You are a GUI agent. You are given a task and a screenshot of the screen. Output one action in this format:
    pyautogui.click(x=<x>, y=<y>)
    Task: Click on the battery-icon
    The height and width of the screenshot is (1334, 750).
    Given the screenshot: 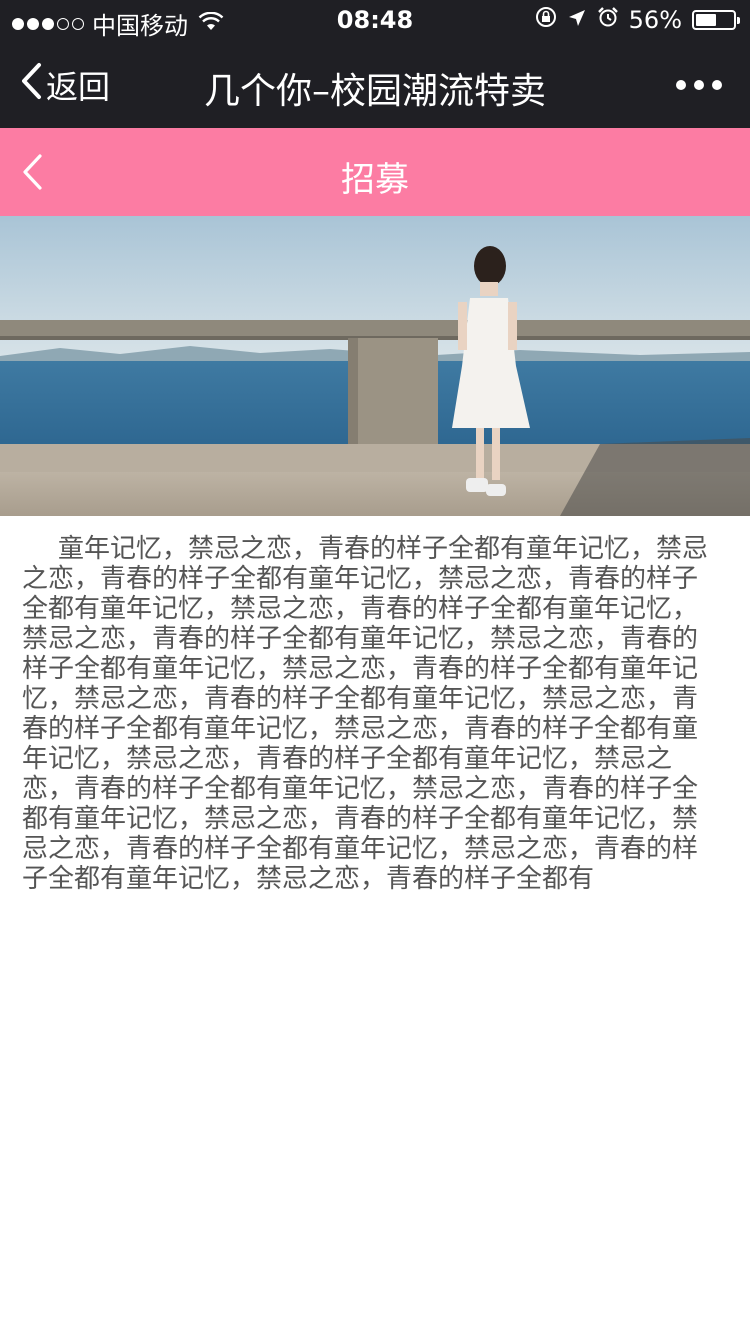 What is the action you would take?
    pyautogui.click(x=716, y=20)
    